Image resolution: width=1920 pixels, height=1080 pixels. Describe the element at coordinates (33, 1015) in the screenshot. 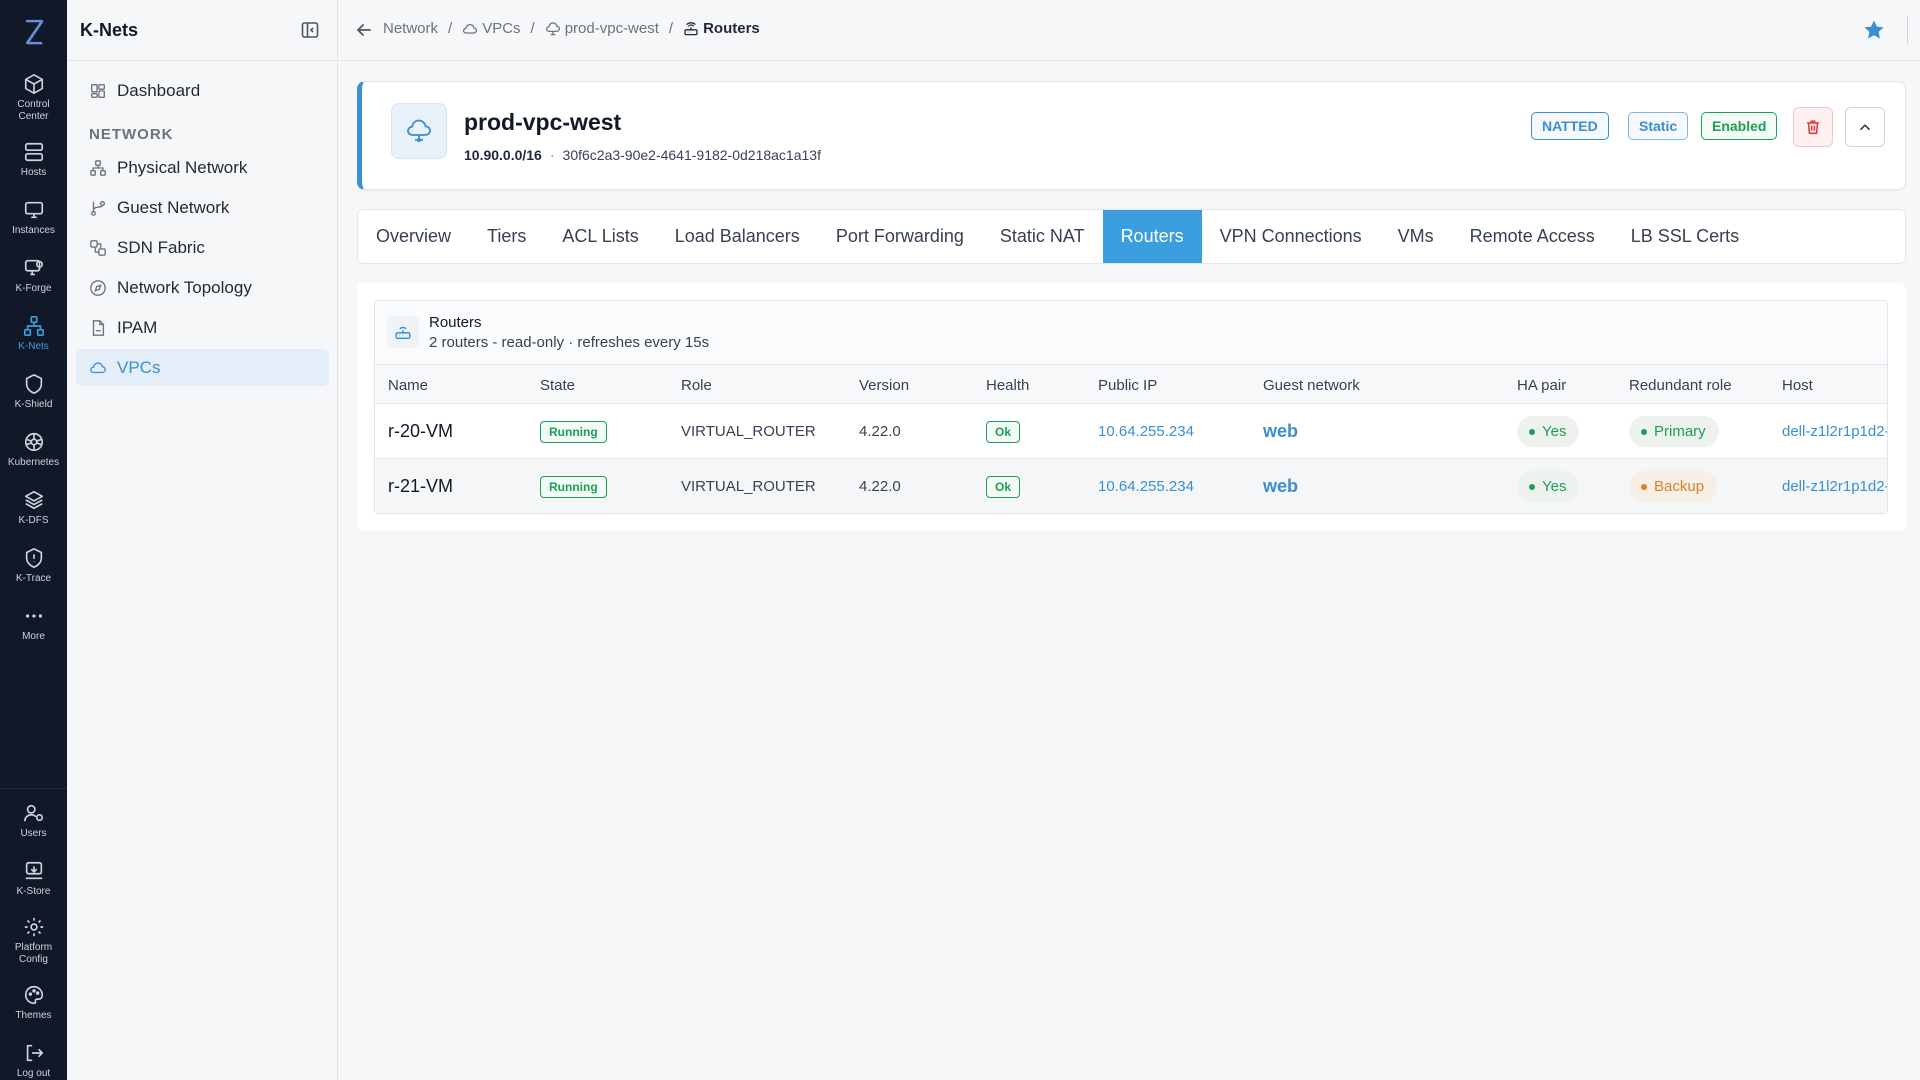

I see `rail-label: Themes` at that location.